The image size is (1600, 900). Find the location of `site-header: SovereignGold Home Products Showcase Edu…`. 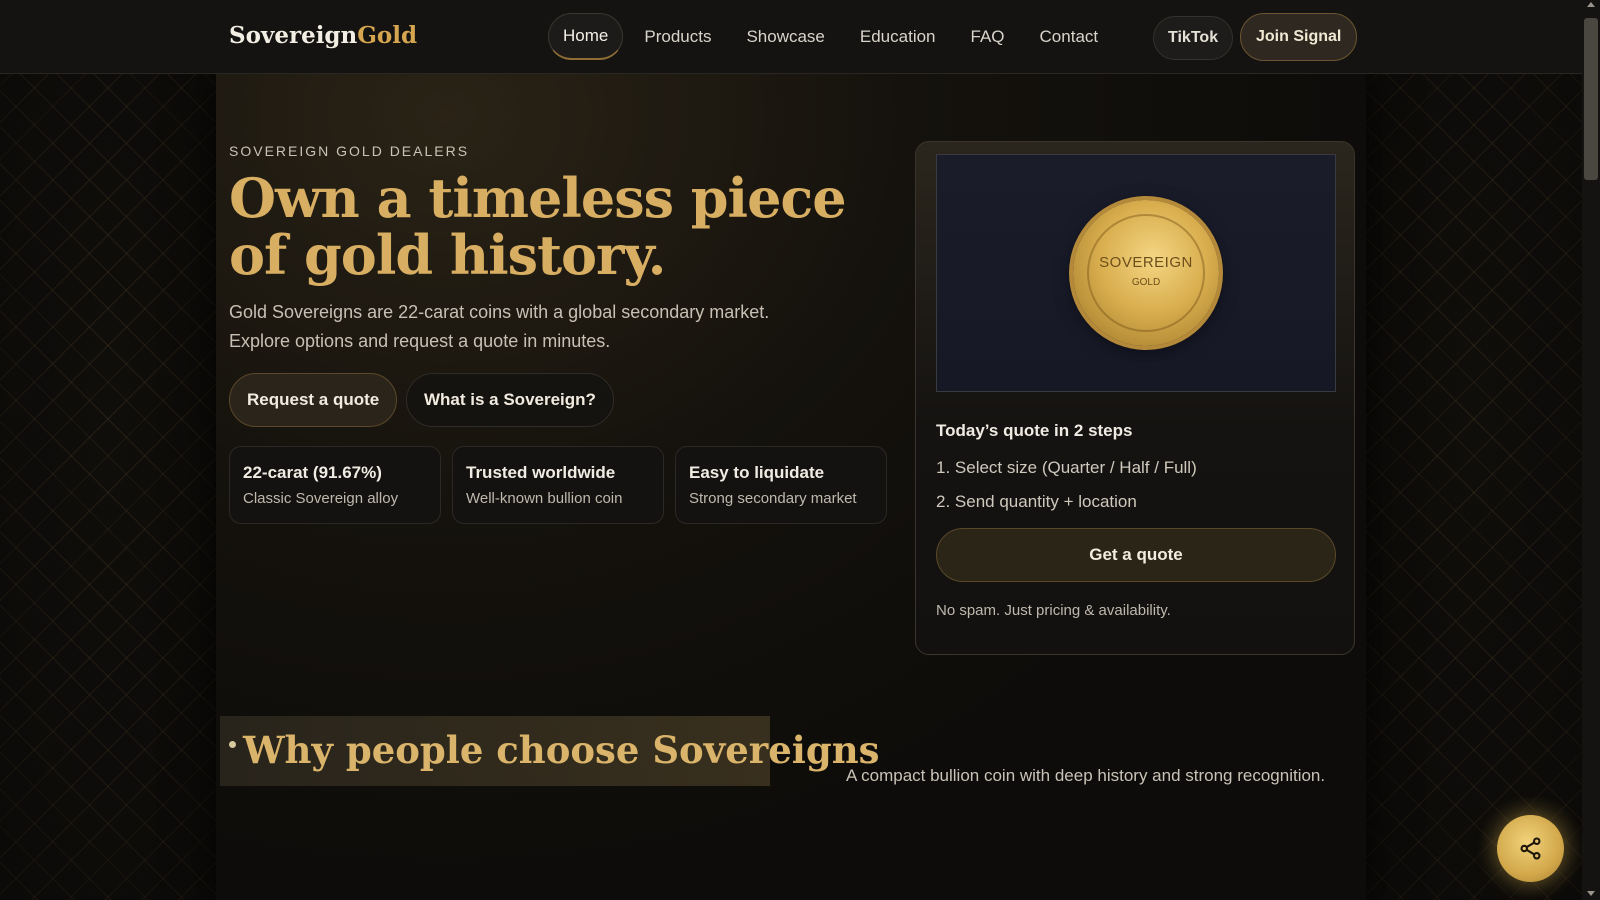

site-header: SovereignGold Home Products Showcase Edu… is located at coordinates (791, 37).